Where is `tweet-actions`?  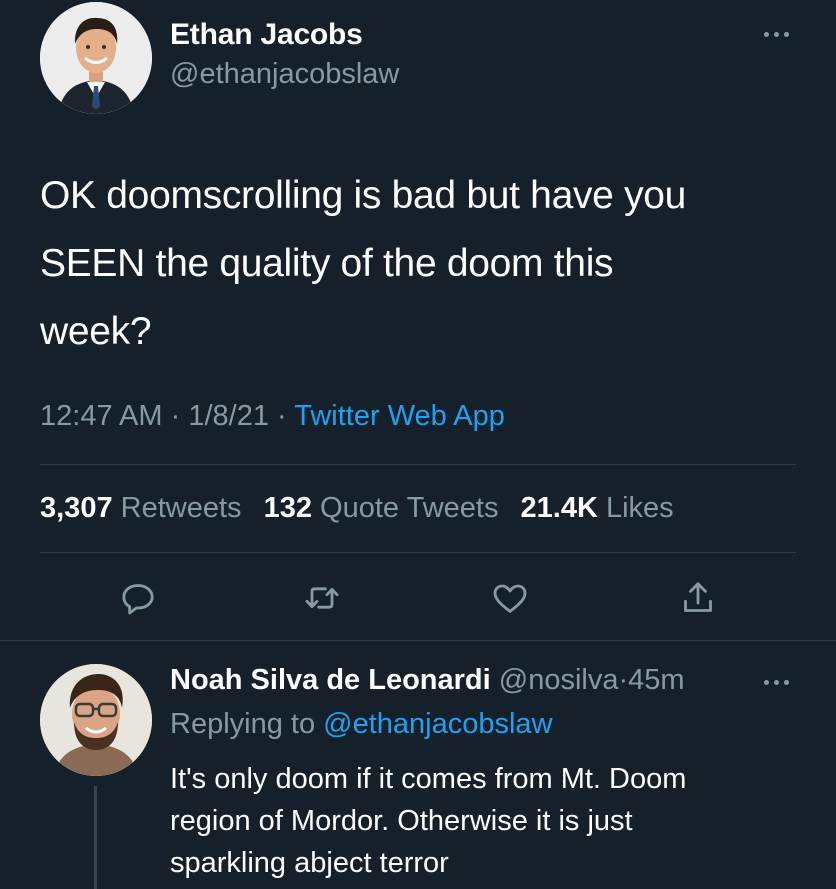 tweet-actions is located at coordinates (418, 598).